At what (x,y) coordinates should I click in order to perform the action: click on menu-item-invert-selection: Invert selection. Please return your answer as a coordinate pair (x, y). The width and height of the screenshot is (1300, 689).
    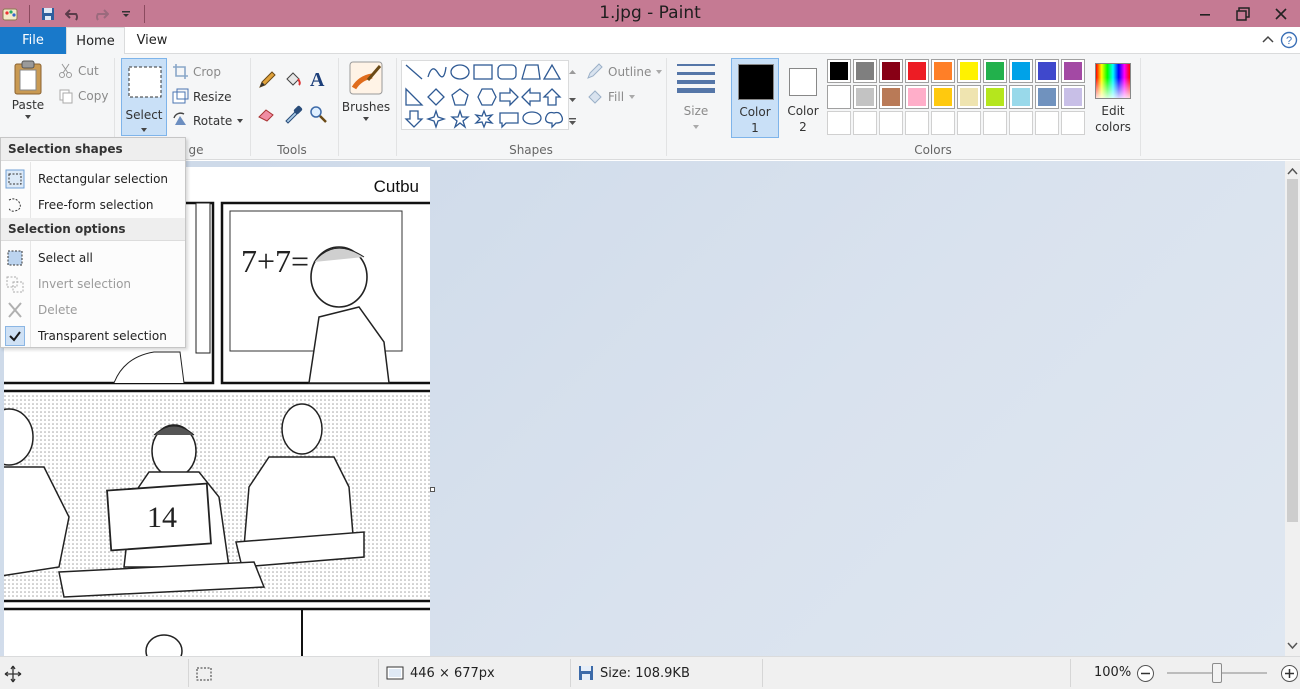
    Looking at the image, I should click on (93, 283).